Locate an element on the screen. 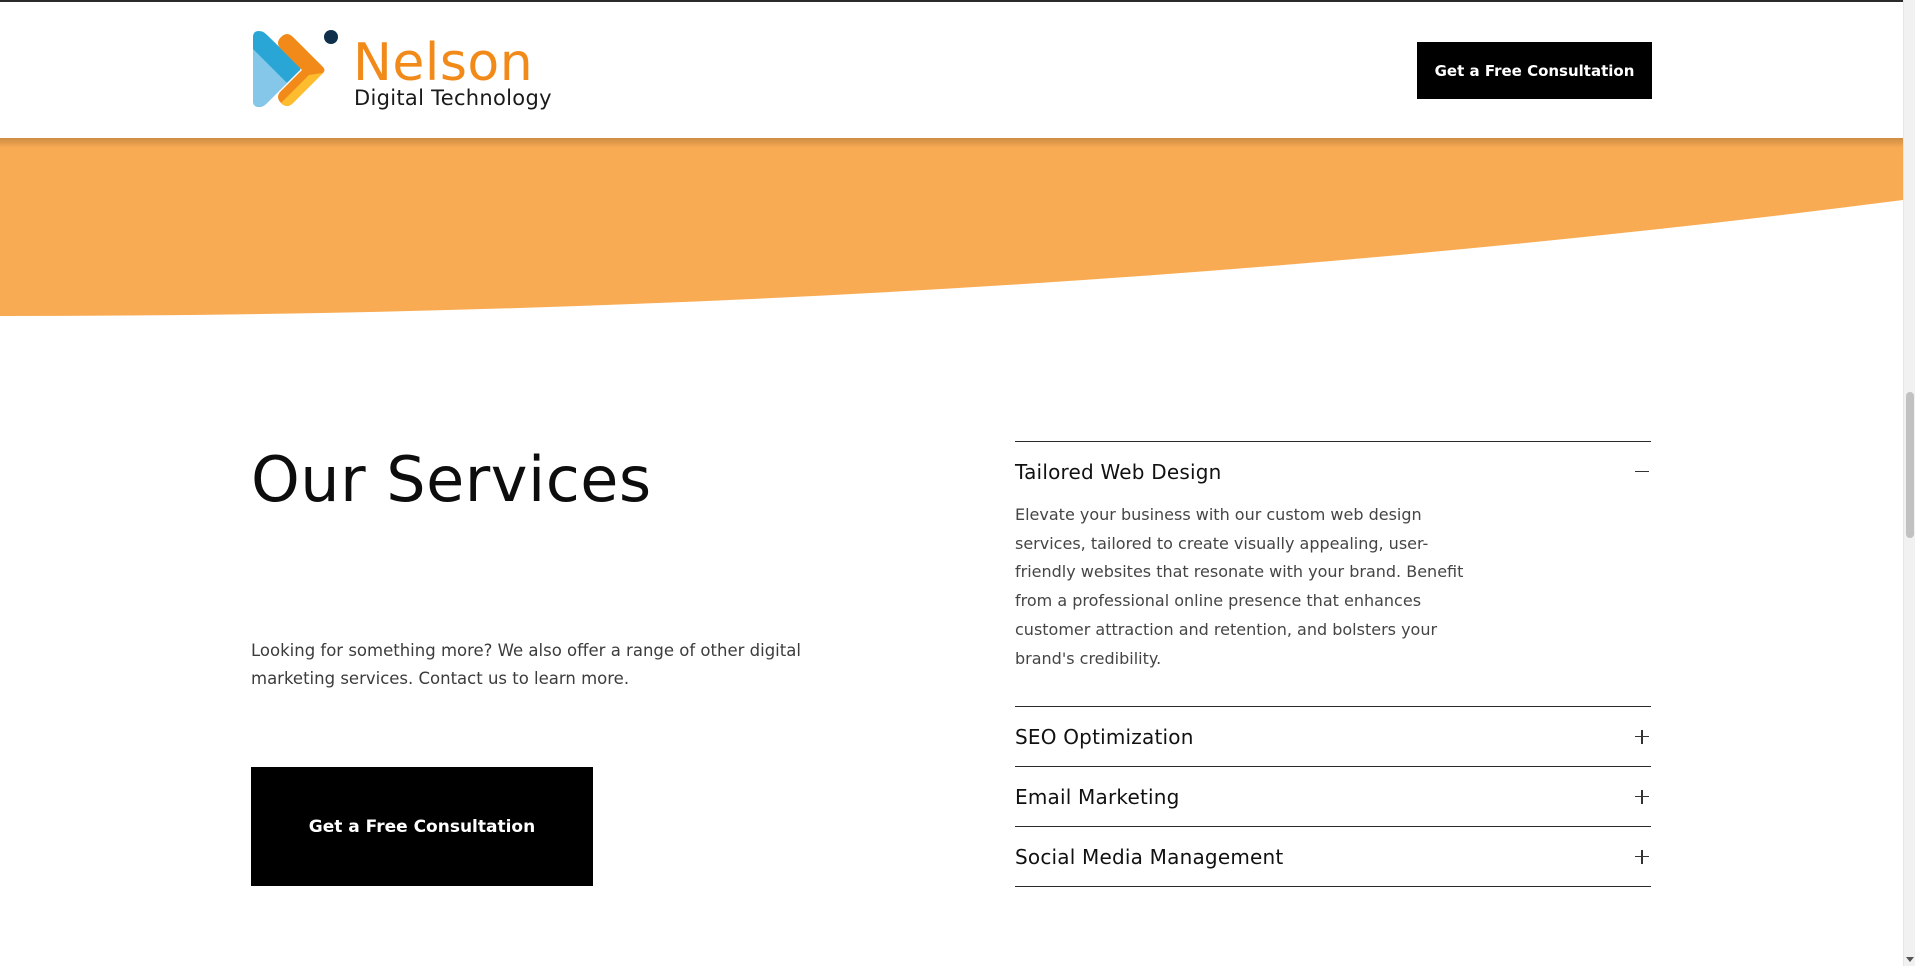  logo-link: Nelson Digital Technology is located at coordinates (406, 69).